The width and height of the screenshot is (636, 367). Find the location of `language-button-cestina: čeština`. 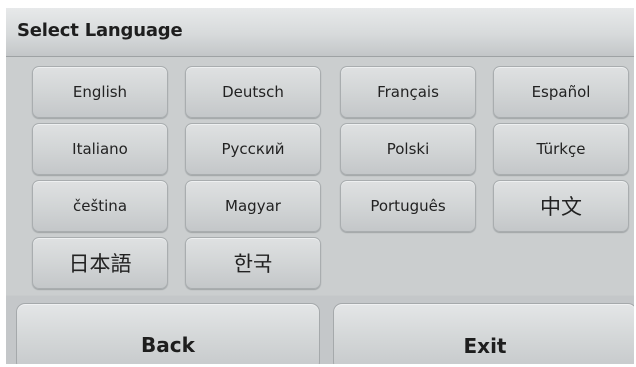

language-button-cestina: čeština is located at coordinates (100, 206).